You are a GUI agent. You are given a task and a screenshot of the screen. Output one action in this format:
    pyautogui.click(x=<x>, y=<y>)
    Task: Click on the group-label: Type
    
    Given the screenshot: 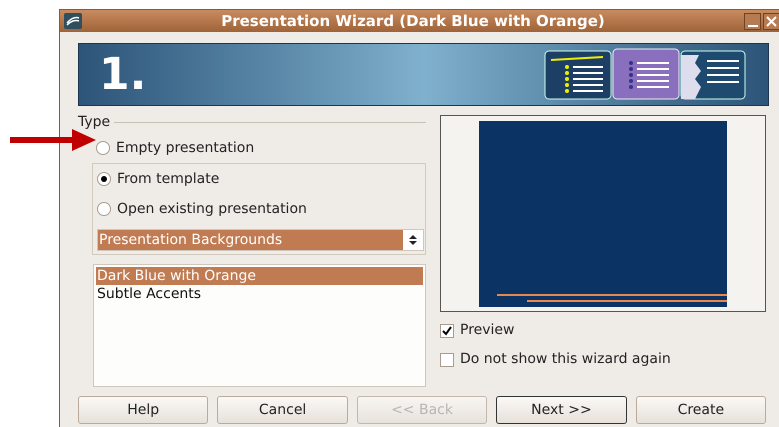 What is the action you would take?
    pyautogui.click(x=94, y=122)
    